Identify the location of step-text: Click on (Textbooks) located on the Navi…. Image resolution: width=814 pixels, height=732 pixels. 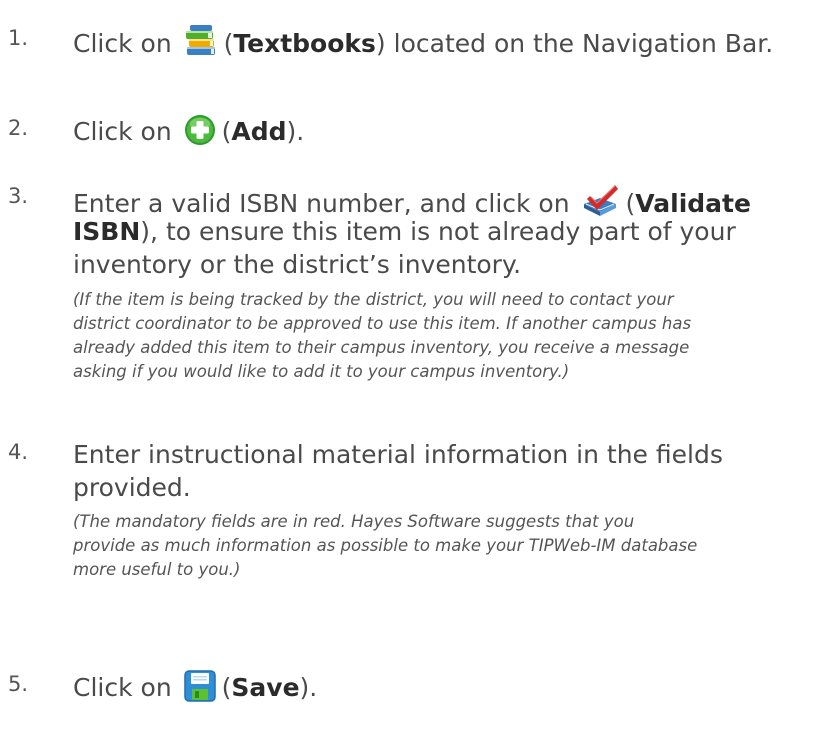
(423, 45).